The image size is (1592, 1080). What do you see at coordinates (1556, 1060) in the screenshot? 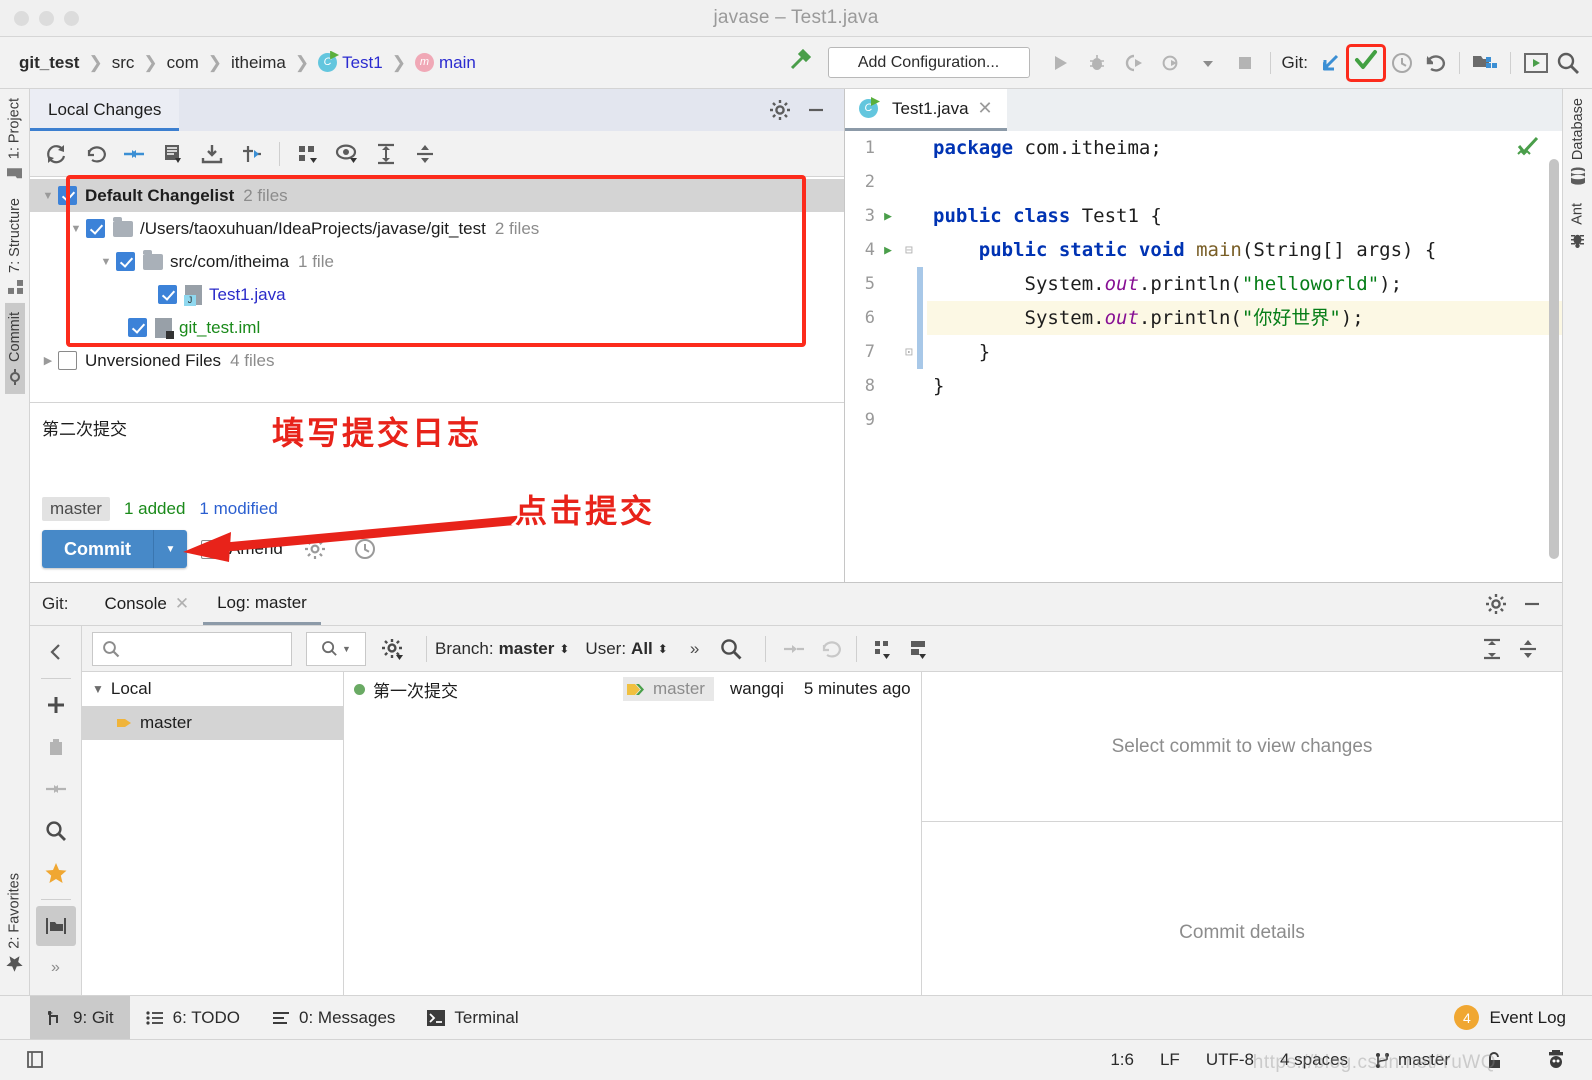
I see `hector-icon` at bounding box center [1556, 1060].